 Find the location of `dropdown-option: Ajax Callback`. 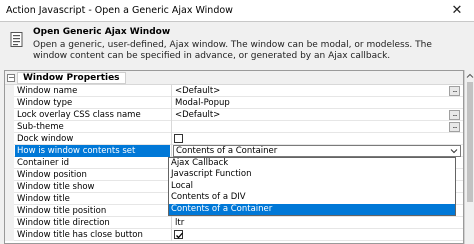

dropdown-option: Ajax Callback is located at coordinates (312, 163).